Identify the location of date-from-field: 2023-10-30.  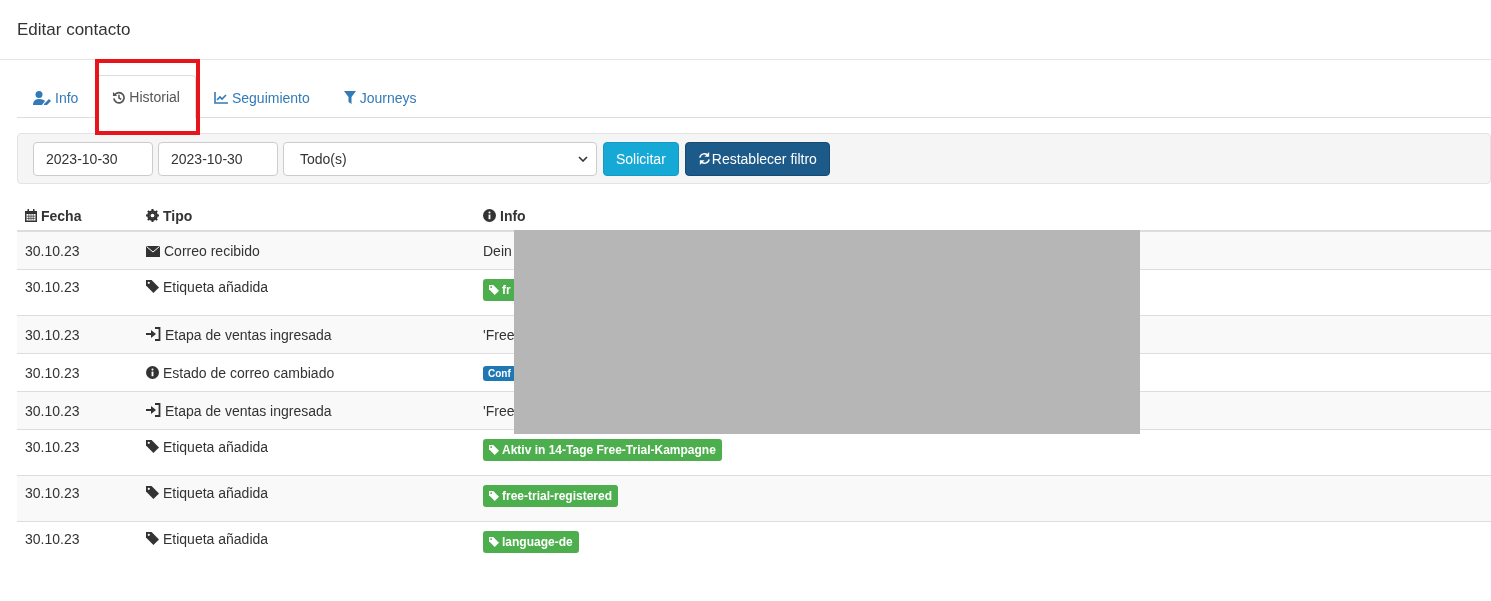
(93, 158).